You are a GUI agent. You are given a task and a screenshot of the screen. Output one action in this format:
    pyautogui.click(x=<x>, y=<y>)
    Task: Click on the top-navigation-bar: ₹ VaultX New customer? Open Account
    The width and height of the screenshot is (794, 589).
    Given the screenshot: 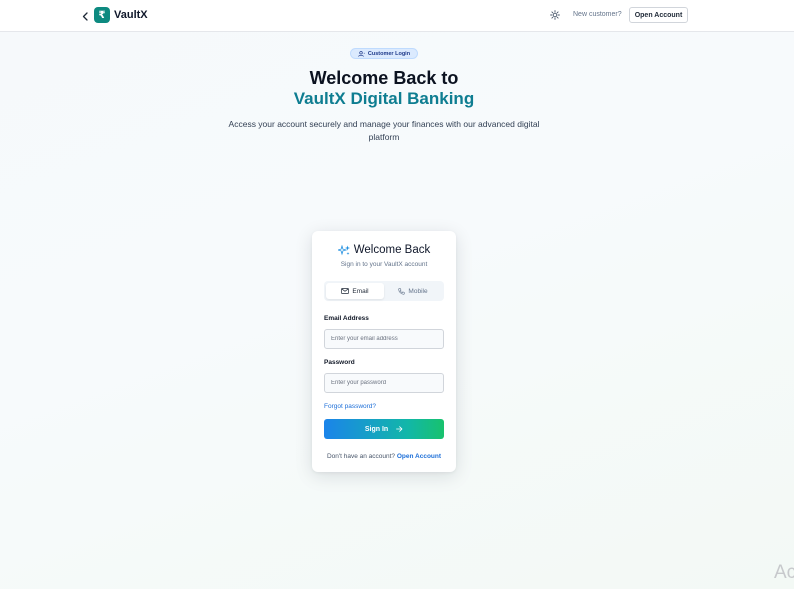 What is the action you would take?
    pyautogui.click(x=397, y=16)
    